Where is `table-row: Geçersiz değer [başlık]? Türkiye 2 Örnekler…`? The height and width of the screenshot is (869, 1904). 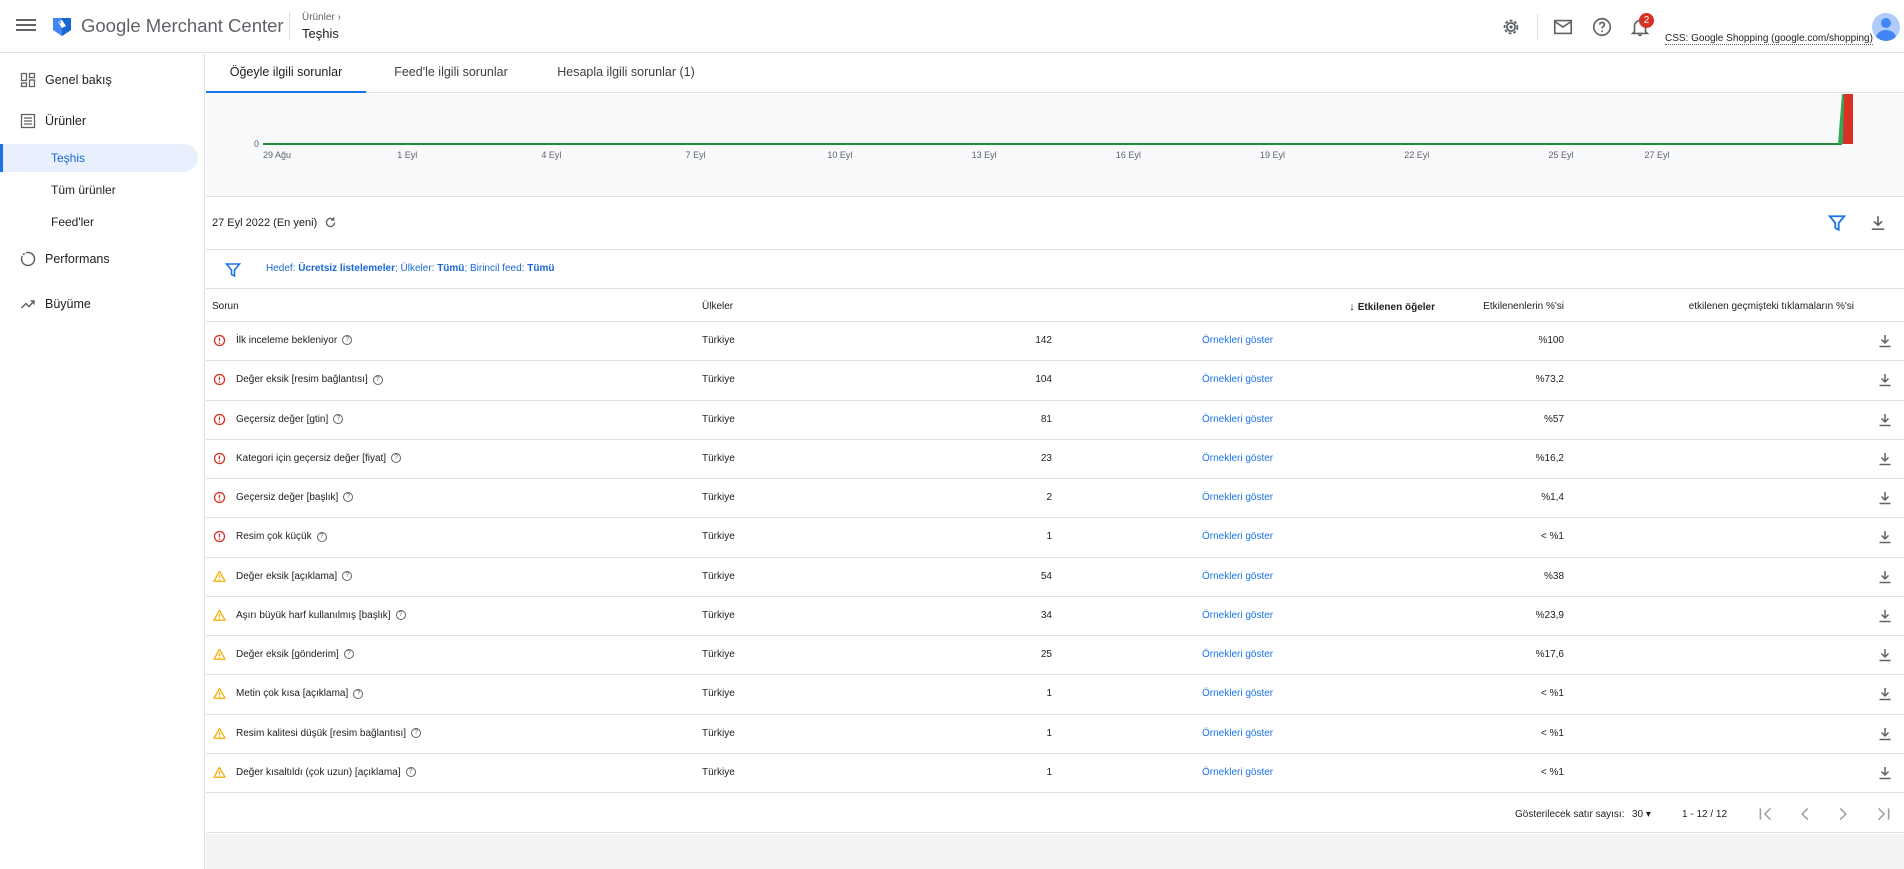
table-row: Geçersiz değer [başlık]? Türkiye 2 Örnekler… is located at coordinates (1055, 499).